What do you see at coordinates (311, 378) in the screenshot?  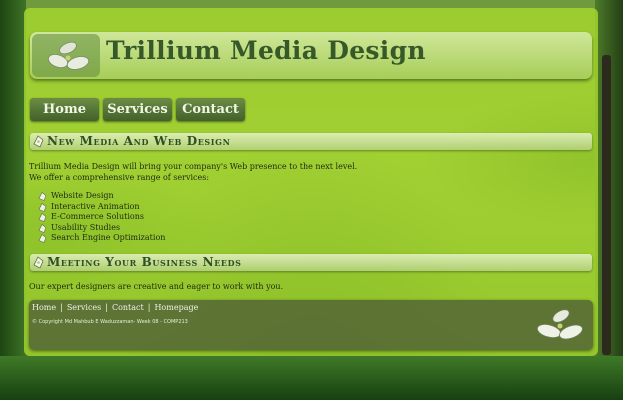 I see `background-foliage` at bounding box center [311, 378].